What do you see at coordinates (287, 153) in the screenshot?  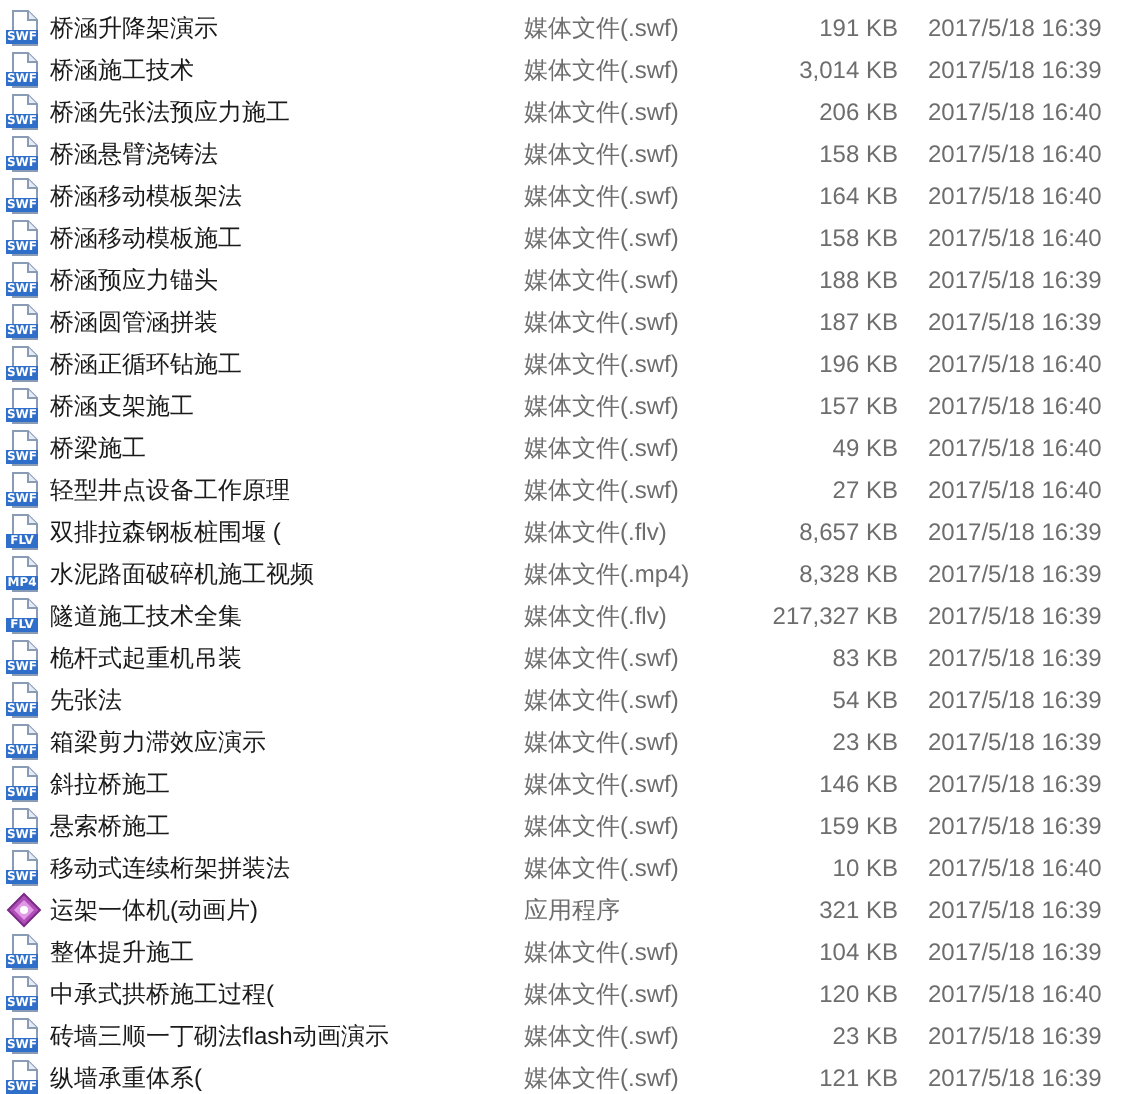 I see `file-name: 桥涵悬臂浇铸法` at bounding box center [287, 153].